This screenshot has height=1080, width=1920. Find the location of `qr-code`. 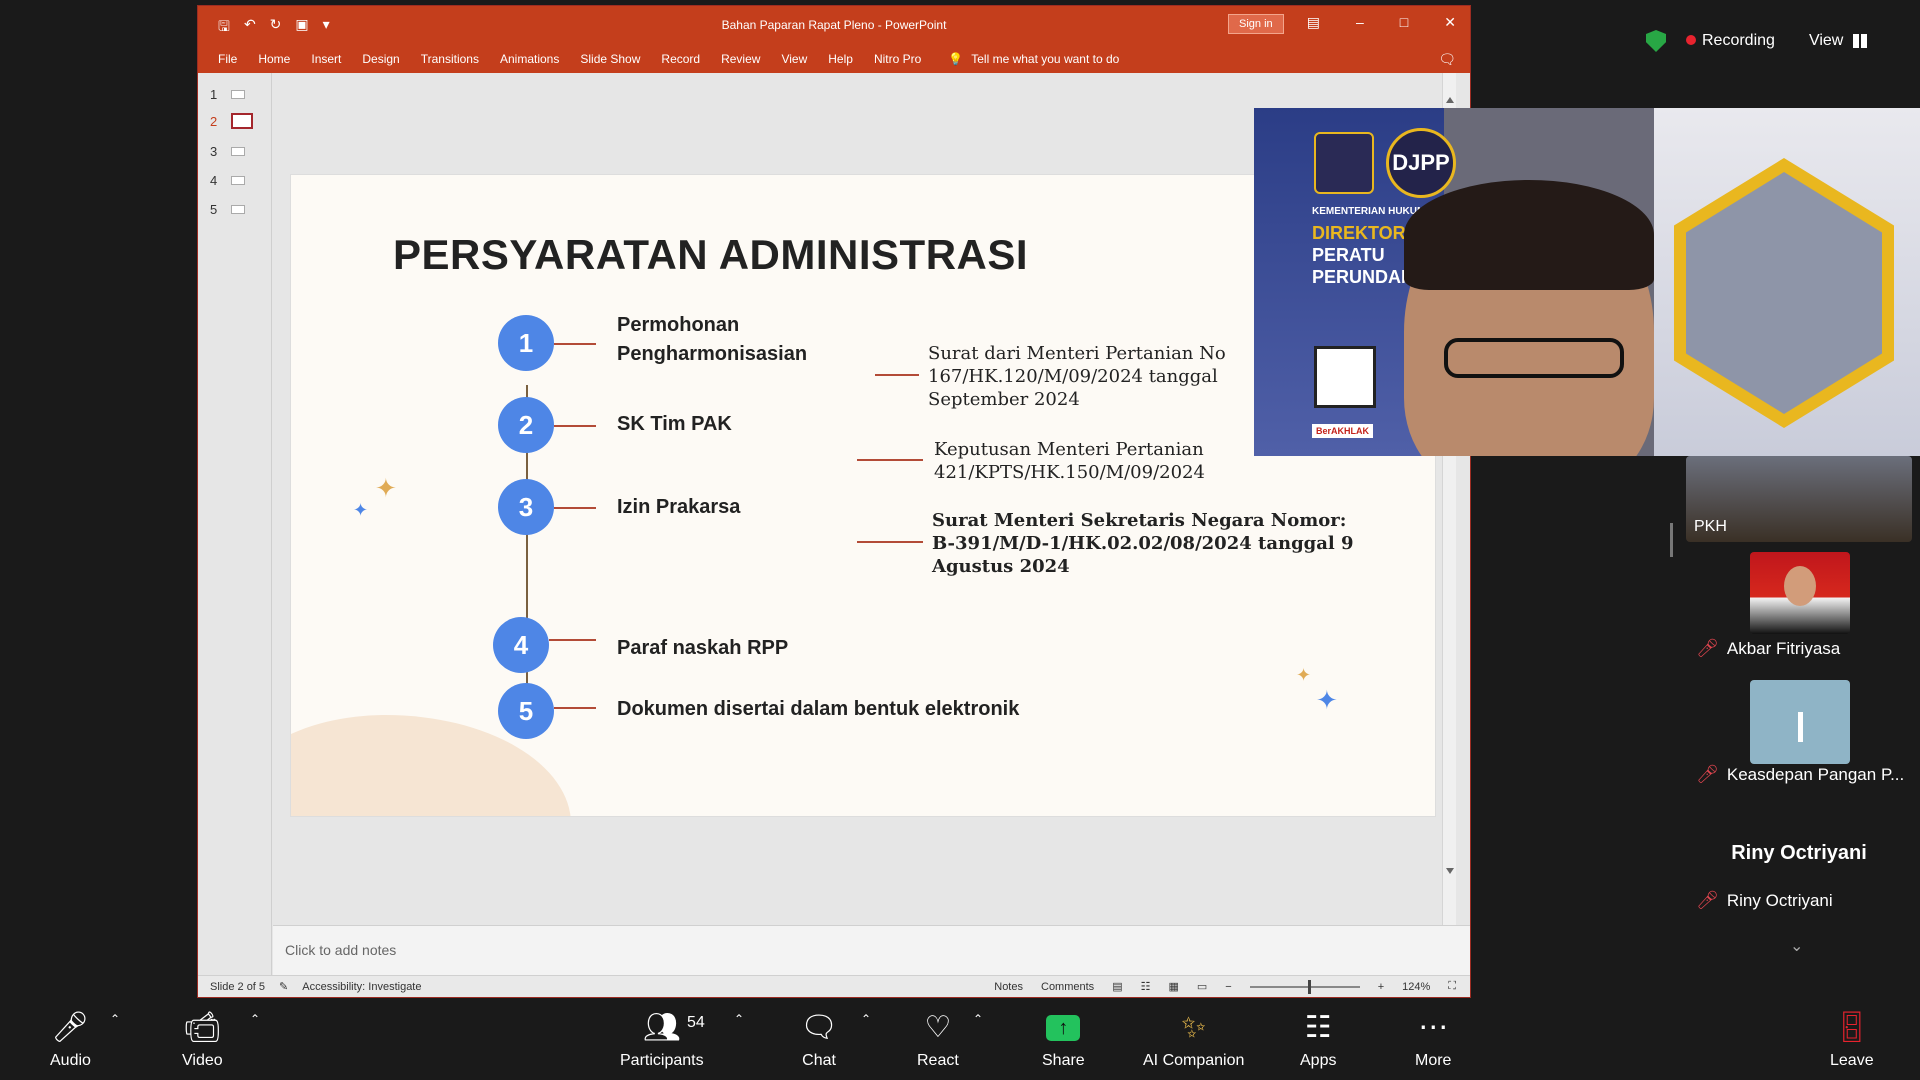

qr-code is located at coordinates (1345, 377).